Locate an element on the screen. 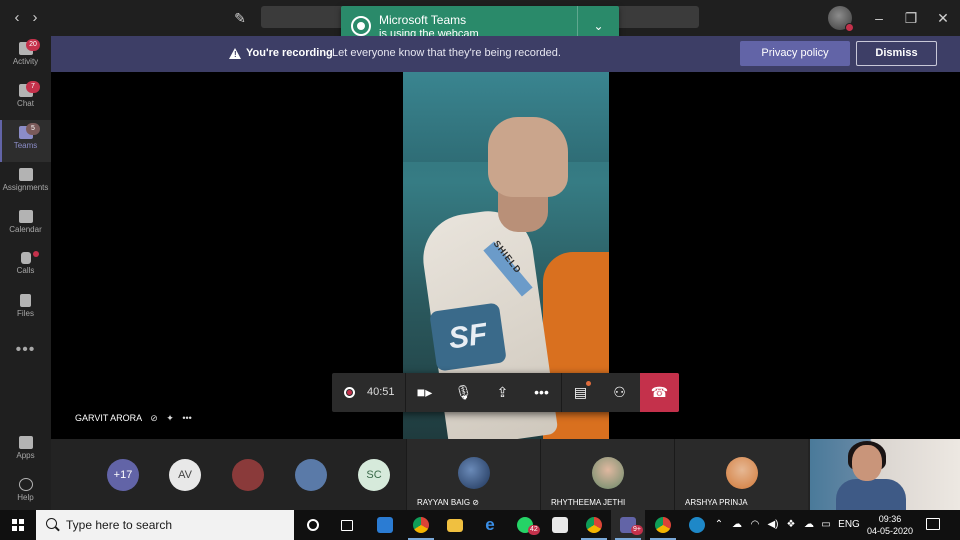 This screenshot has height=540, width=960. dropbox-icon: ❖ is located at coordinates (791, 525).